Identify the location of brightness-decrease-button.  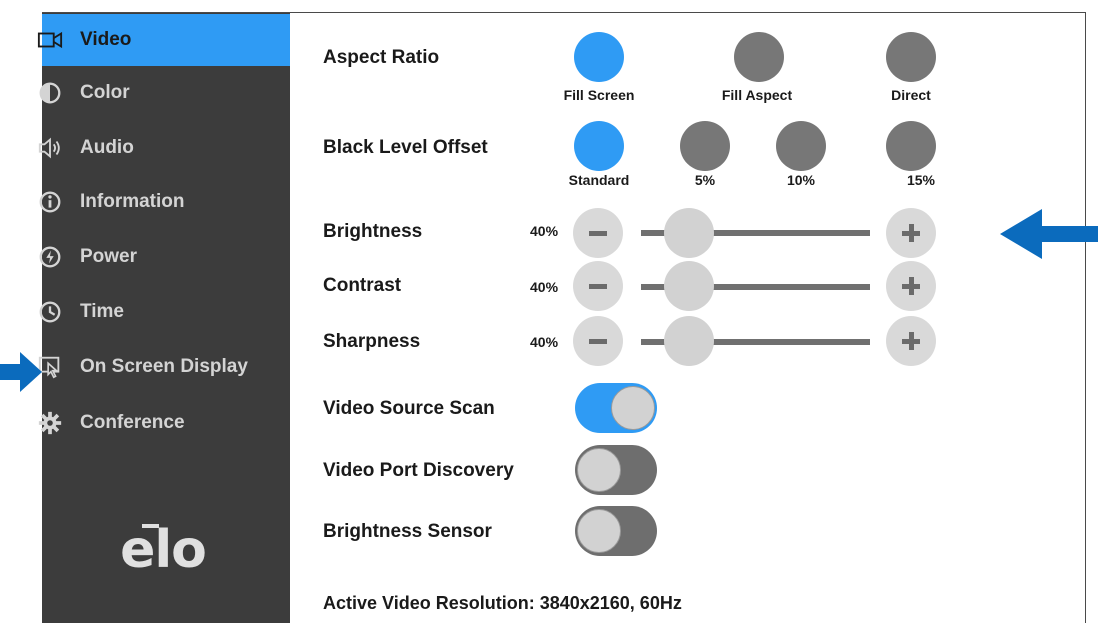
(598, 233).